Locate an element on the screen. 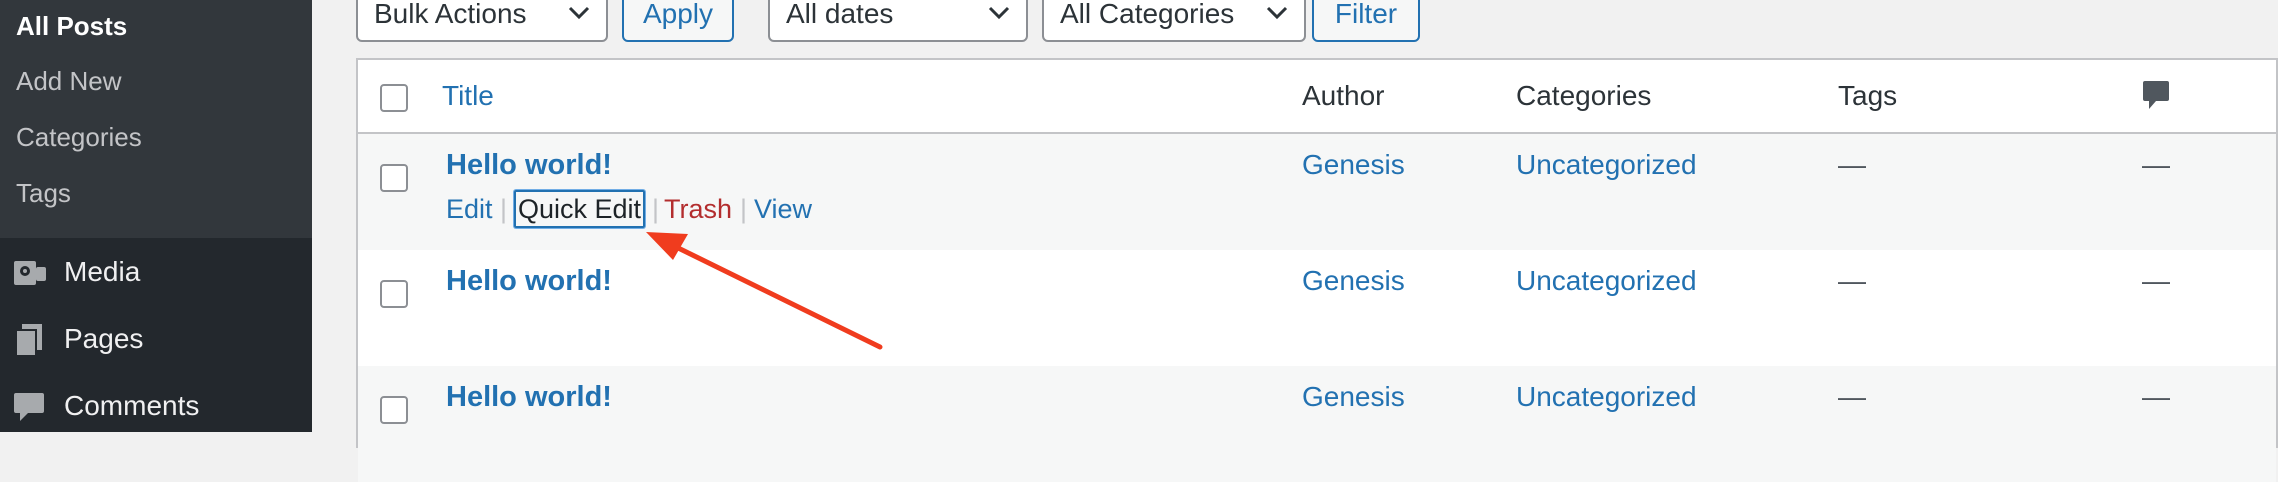 Image resolution: width=2278 pixels, height=482 pixels. bulk-actions-value: Bulk Actions is located at coordinates (450, 14).